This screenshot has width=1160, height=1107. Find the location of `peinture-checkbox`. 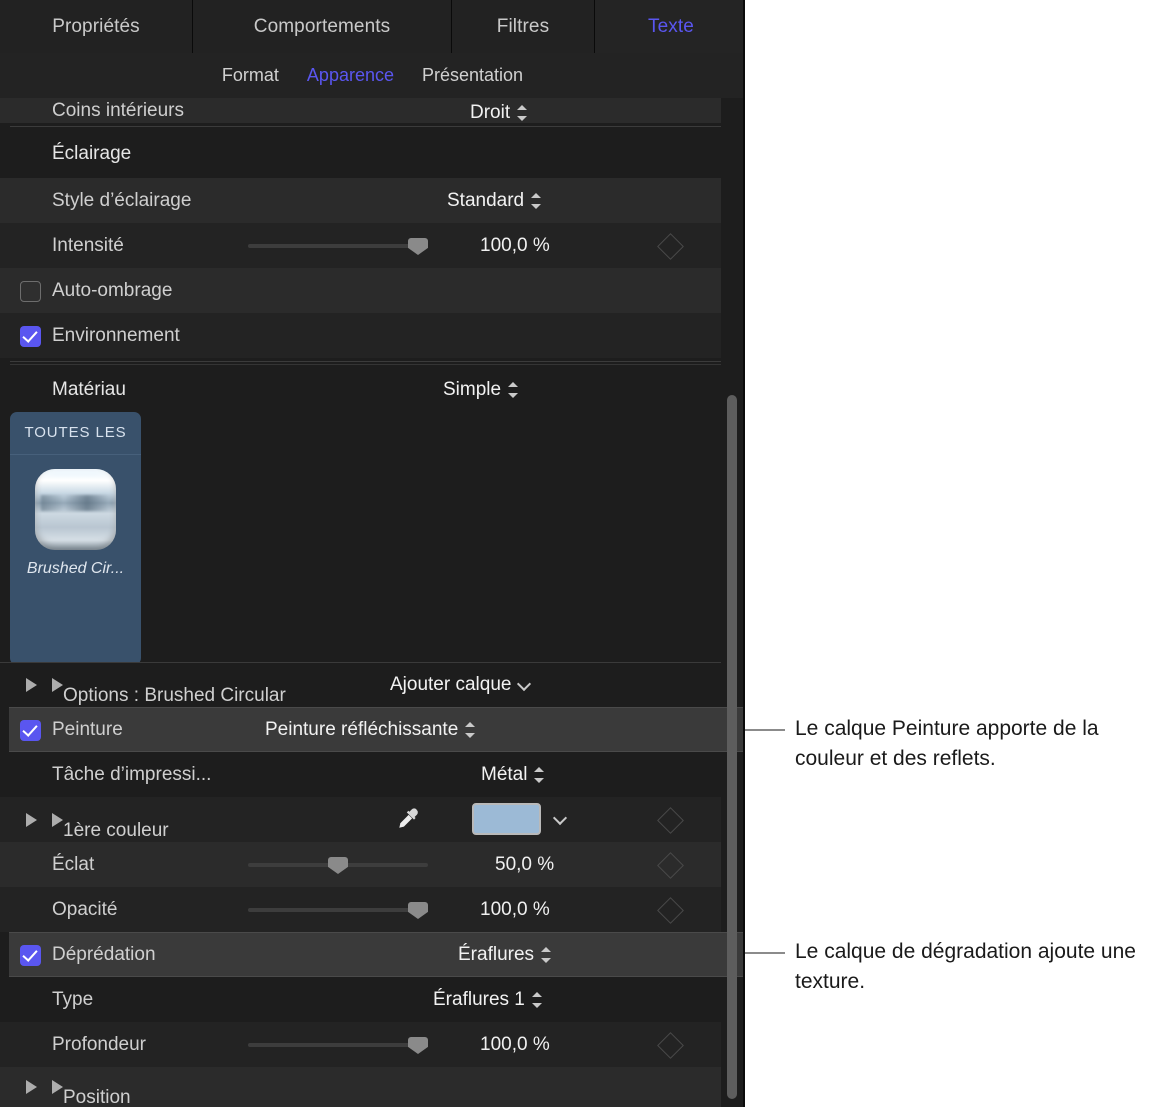

peinture-checkbox is located at coordinates (30, 730).